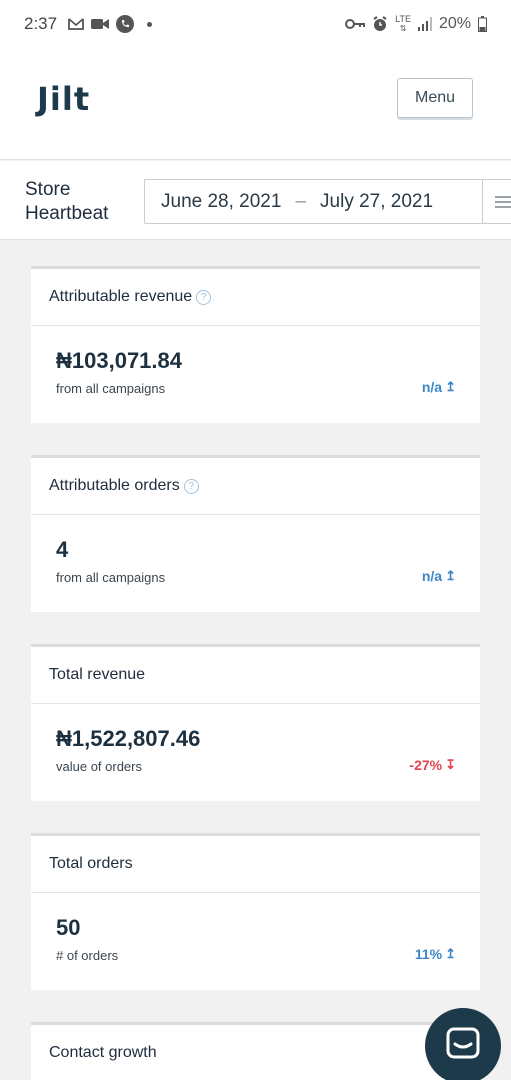  I want to click on metric-value: ₦1,522,807.46, so click(128, 738).